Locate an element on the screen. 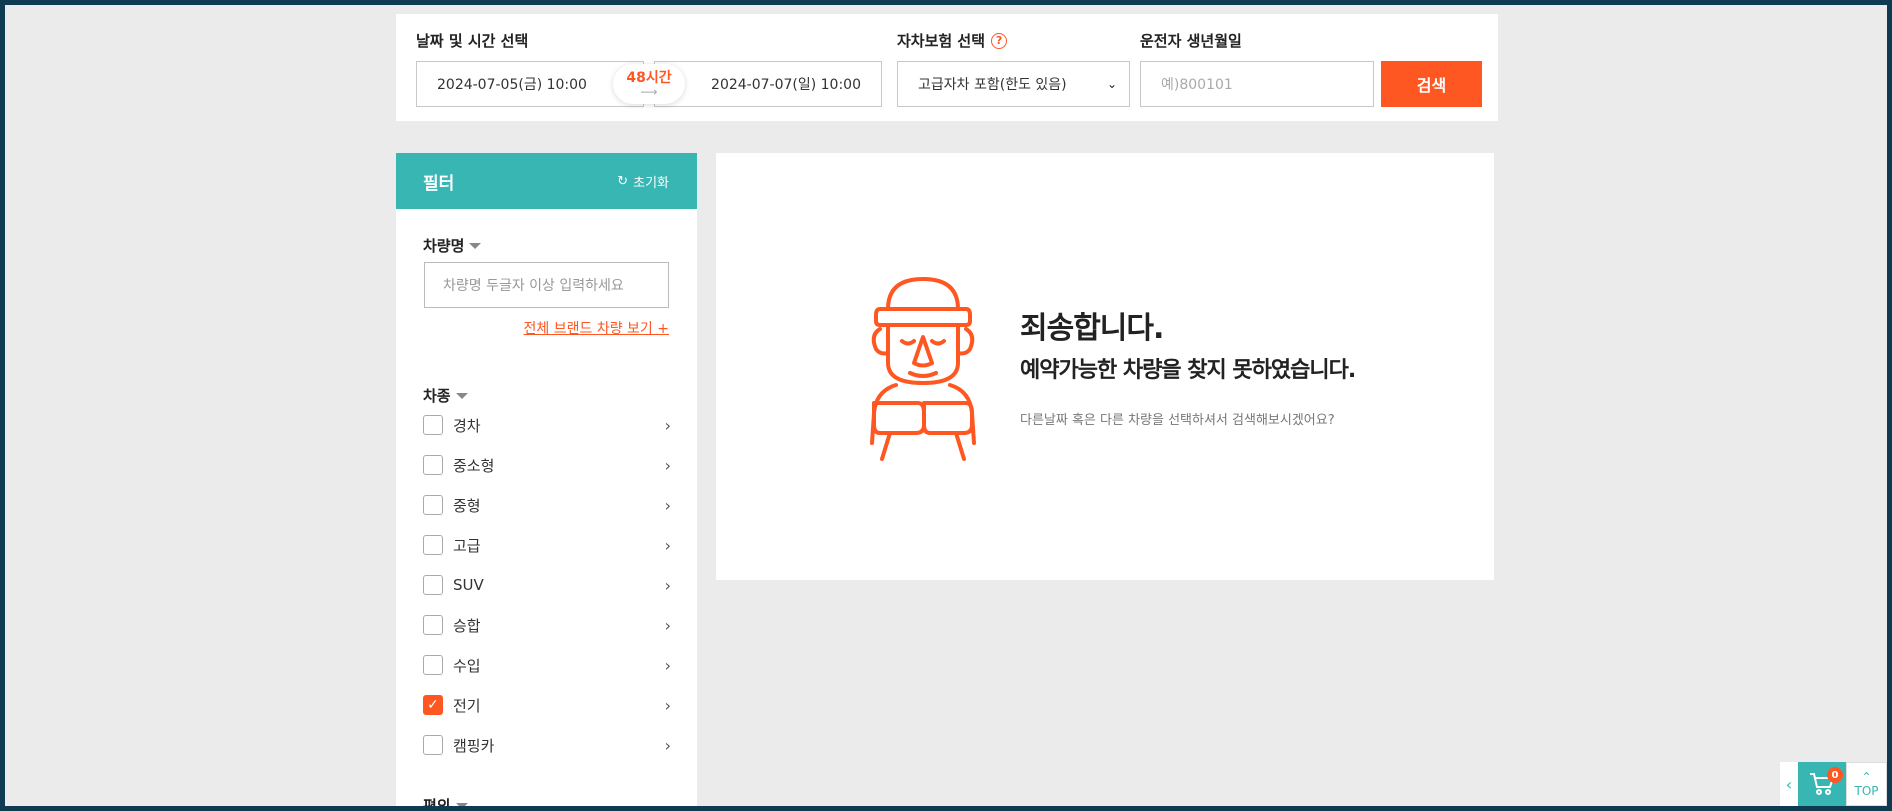 This screenshot has width=1892, height=811. cart-count-badge: 0 is located at coordinates (1835, 775).